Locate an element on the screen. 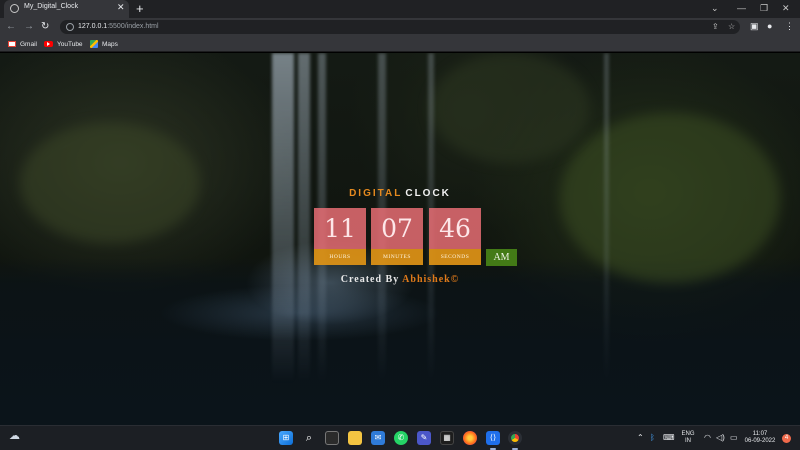 This screenshot has width=800, height=450. vscode-icon: ⟨⟩ is located at coordinates (493, 438).